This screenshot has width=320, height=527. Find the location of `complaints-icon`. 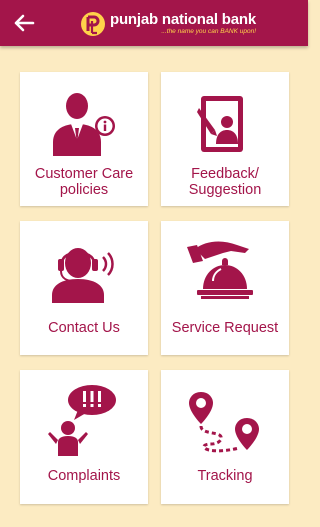

complaints-icon is located at coordinates (82, 420).